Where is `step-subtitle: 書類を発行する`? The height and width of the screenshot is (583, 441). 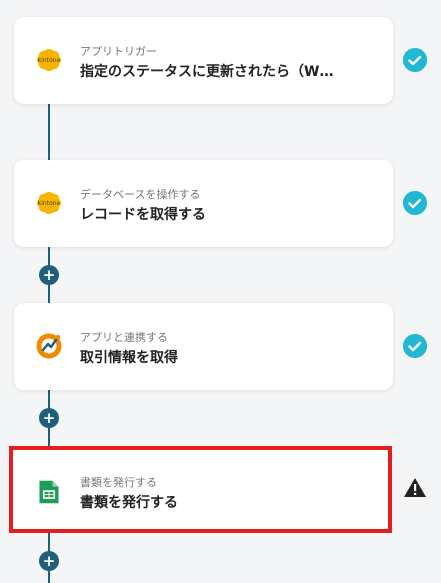 step-subtitle: 書類を発行する is located at coordinates (118, 482).